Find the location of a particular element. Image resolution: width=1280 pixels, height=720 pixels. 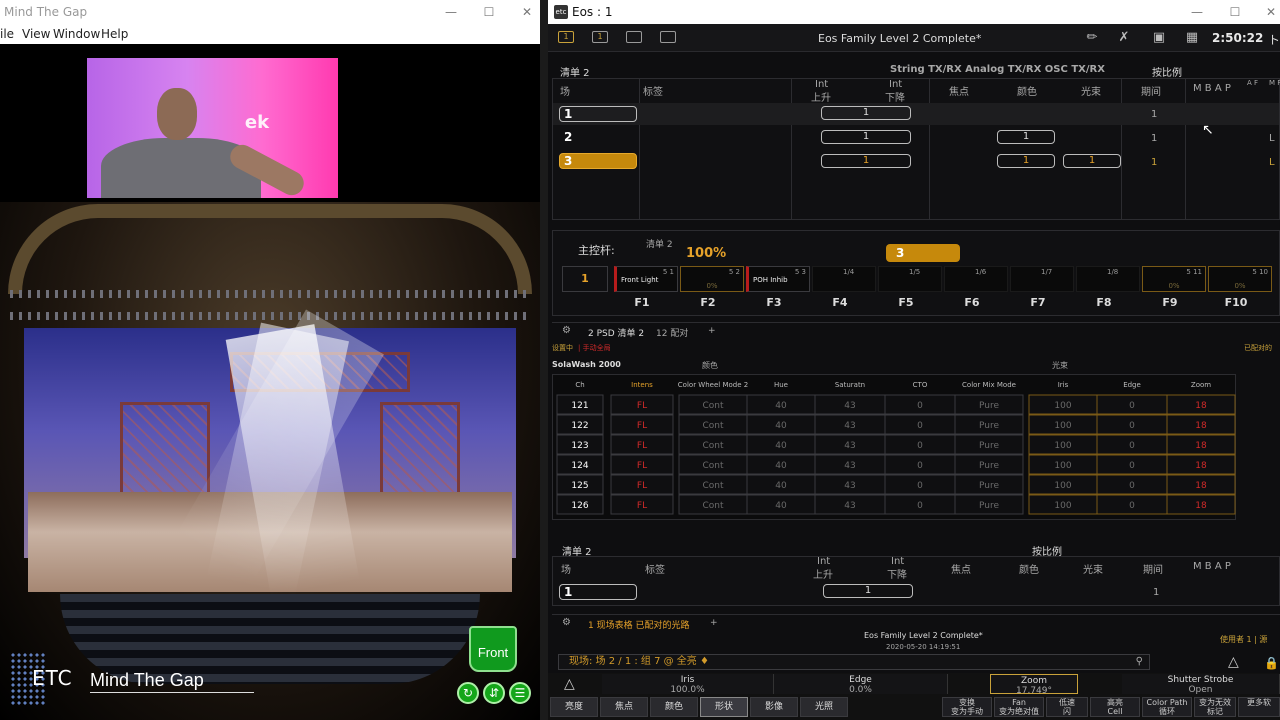

wand-icon: ✏ is located at coordinates (1092, 38).